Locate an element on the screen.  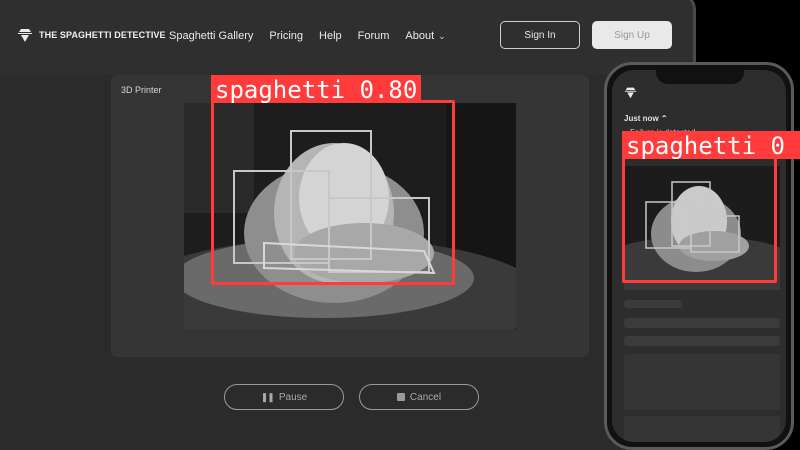
detection-label: spaghetti 0.80 is located at coordinates (316, 89).